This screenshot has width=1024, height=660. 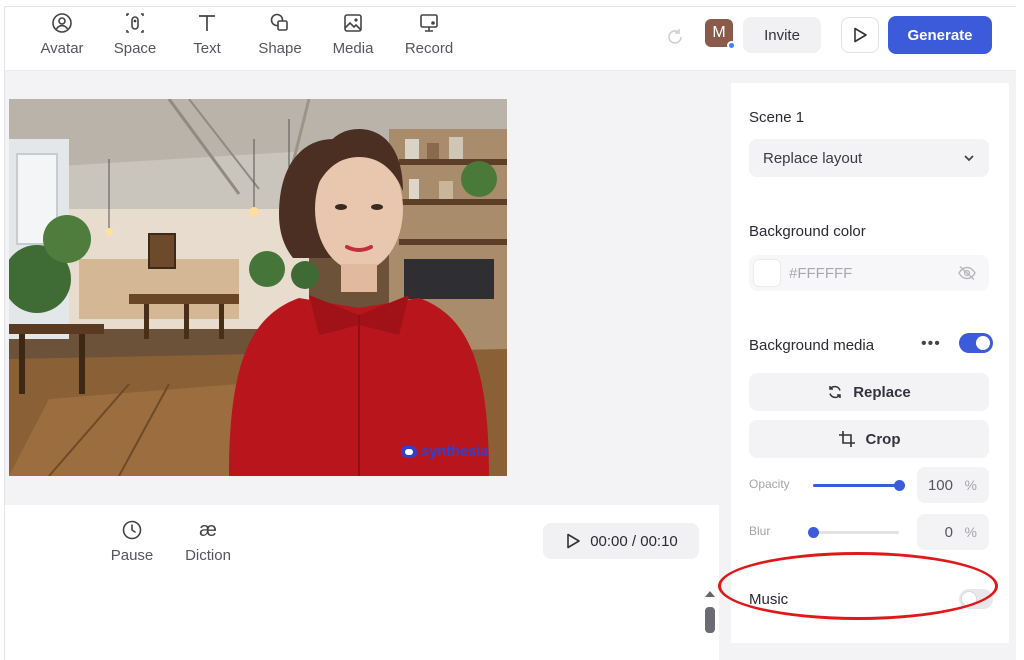 What do you see at coordinates (135, 34) in the screenshot?
I see `tool-space: Space` at bounding box center [135, 34].